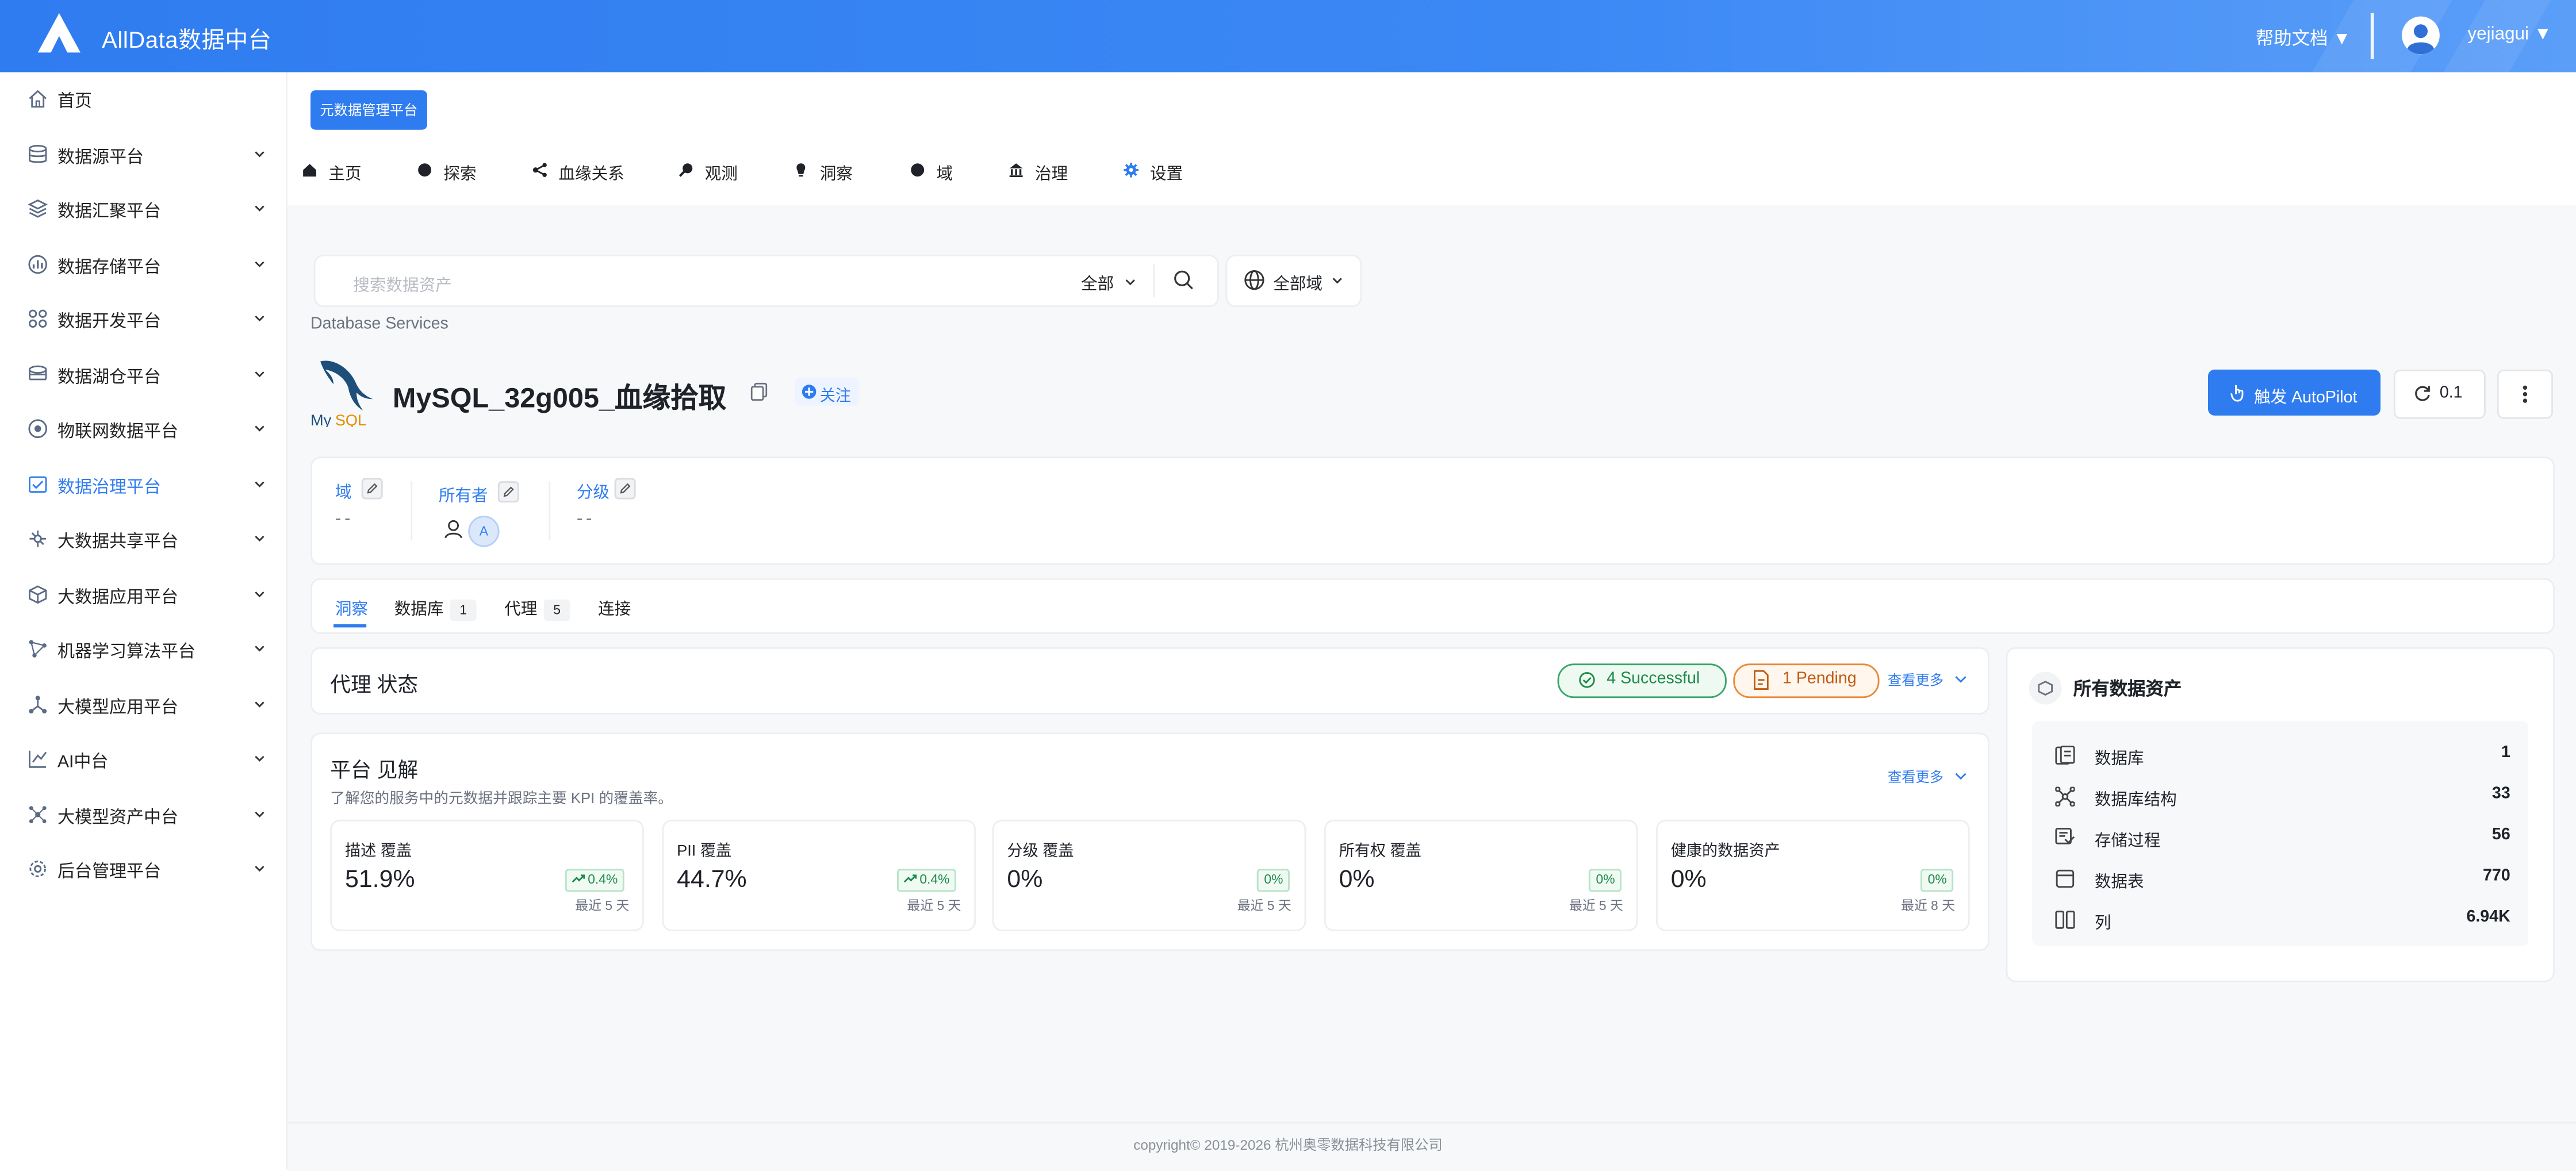 Image resolution: width=2576 pixels, height=1171 pixels. Describe the element at coordinates (819, 875) in the screenshot. I see `kpi-card-pii: PII 覆盖 44.7% 0.4% 最近 5 天` at that location.